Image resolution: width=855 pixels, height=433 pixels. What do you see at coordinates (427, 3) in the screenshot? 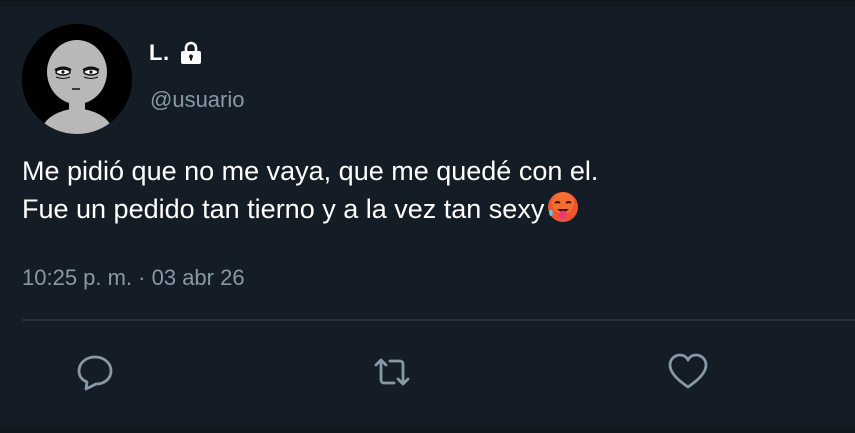
I see `top-divider` at bounding box center [427, 3].